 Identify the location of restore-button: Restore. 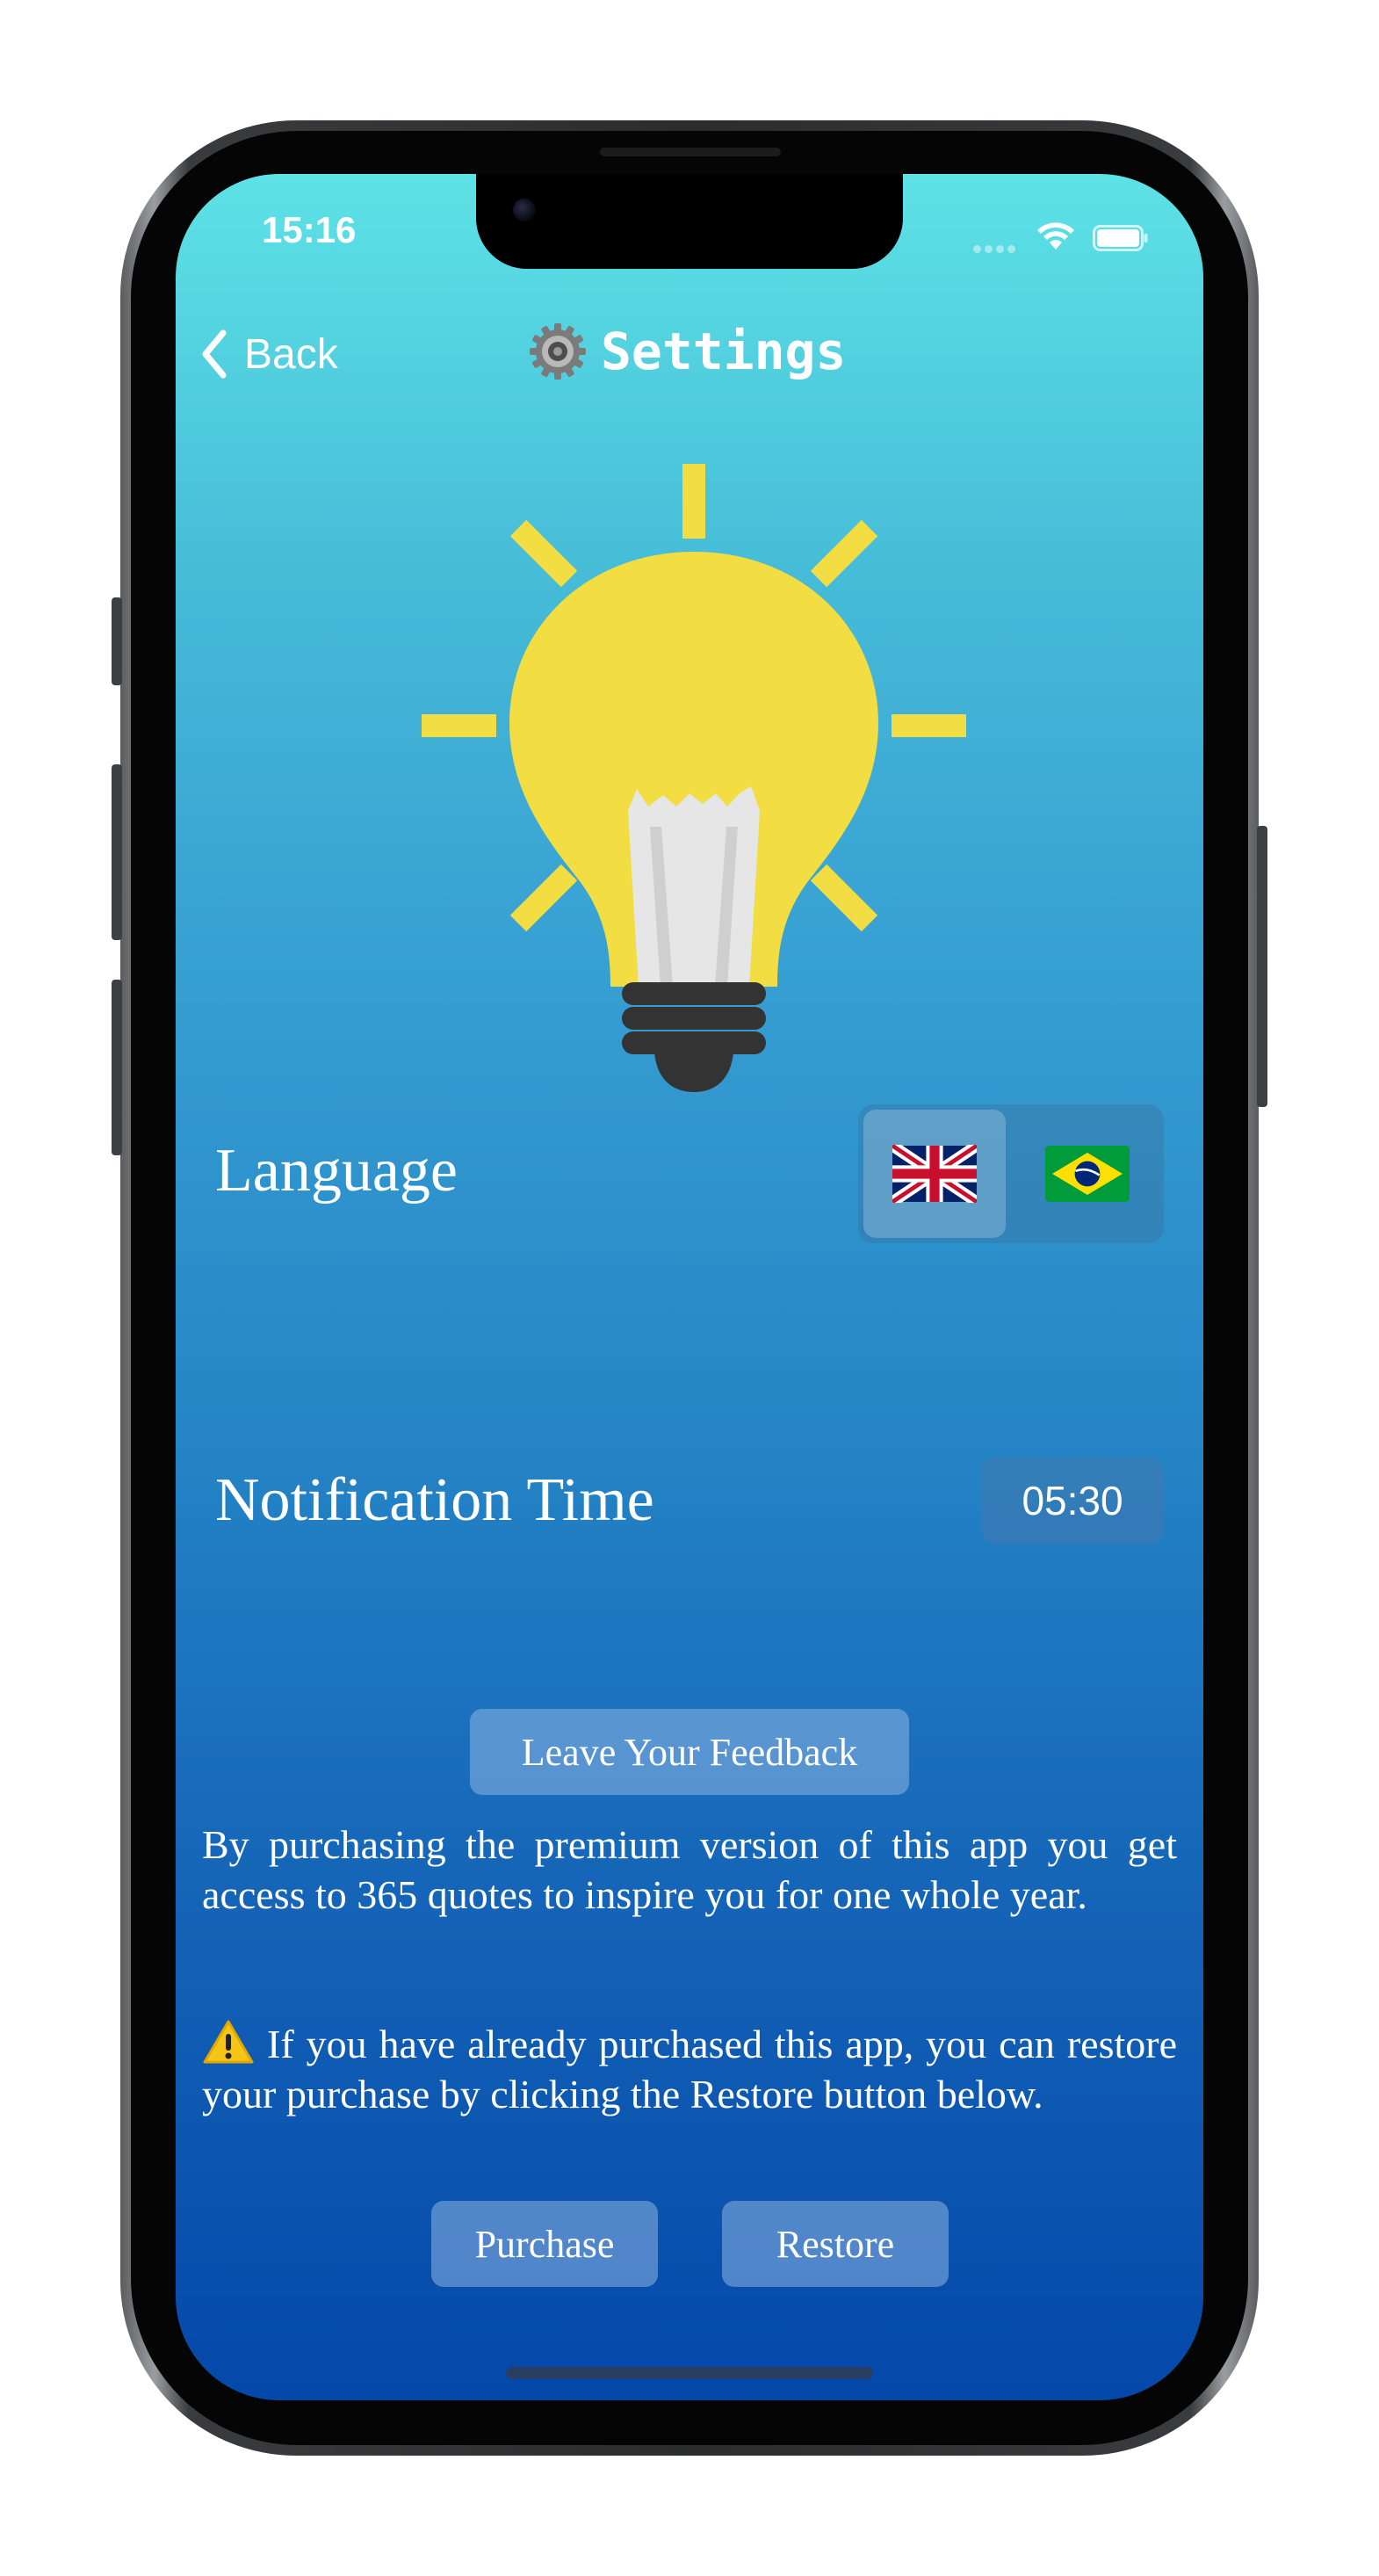
(835, 2244).